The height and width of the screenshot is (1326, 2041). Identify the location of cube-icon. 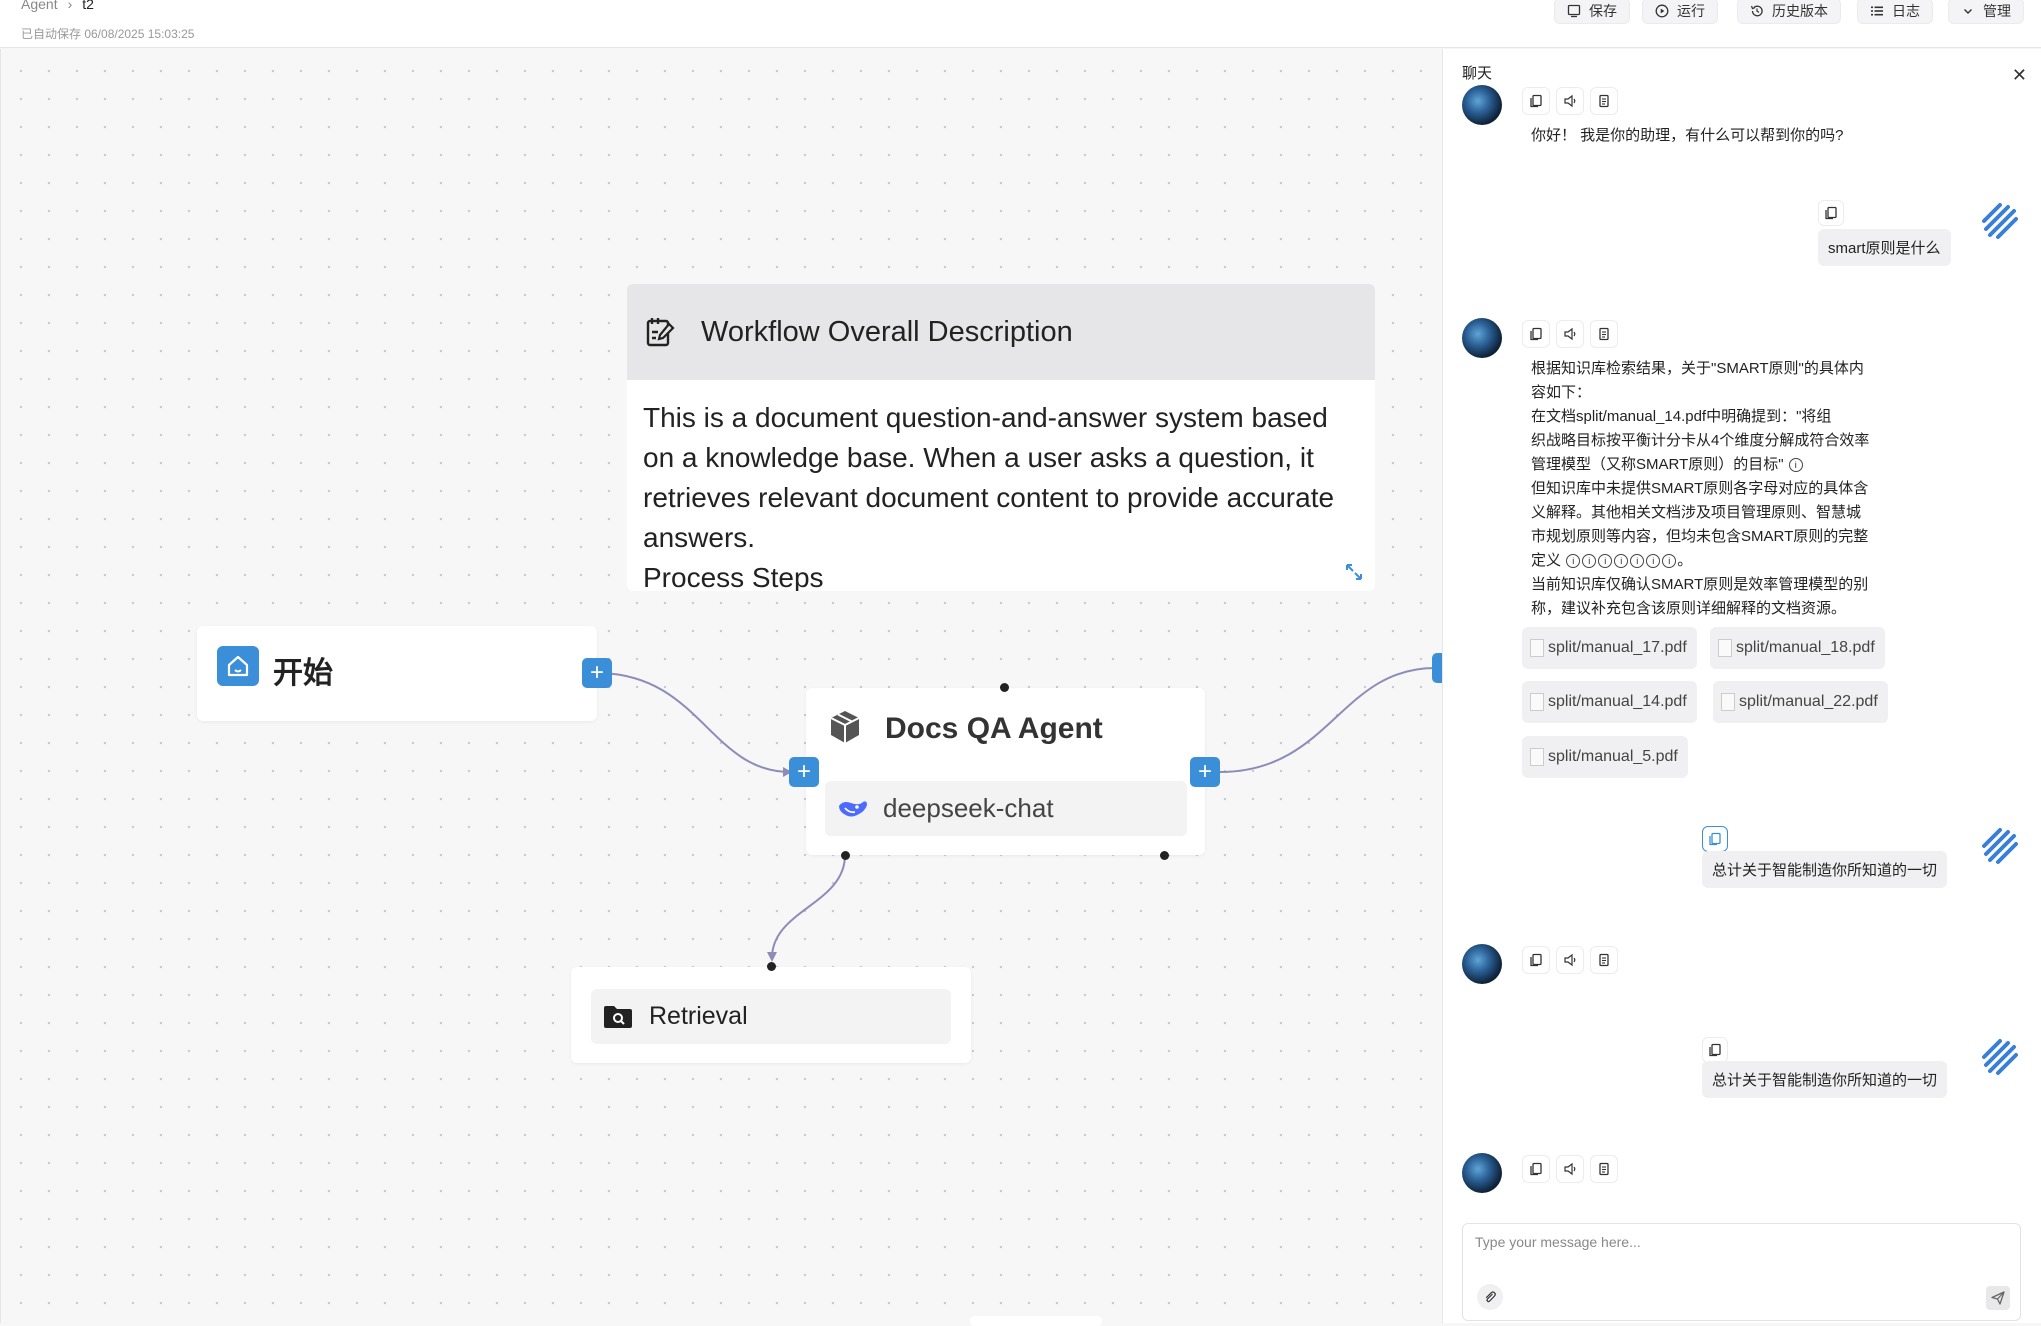
(845, 727).